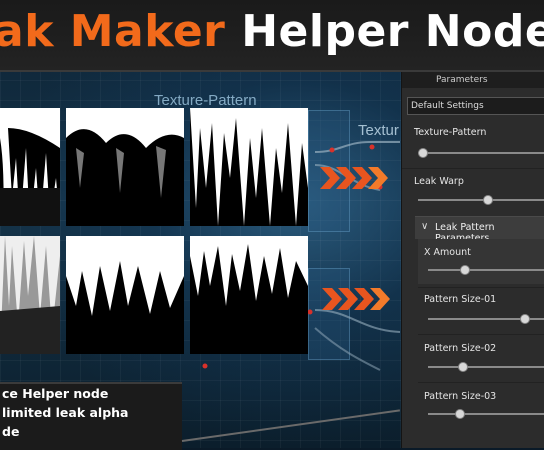 The height and width of the screenshot is (450, 544). What do you see at coordinates (55, 393) in the screenshot?
I see `caption-line-1: ce Helper node` at bounding box center [55, 393].